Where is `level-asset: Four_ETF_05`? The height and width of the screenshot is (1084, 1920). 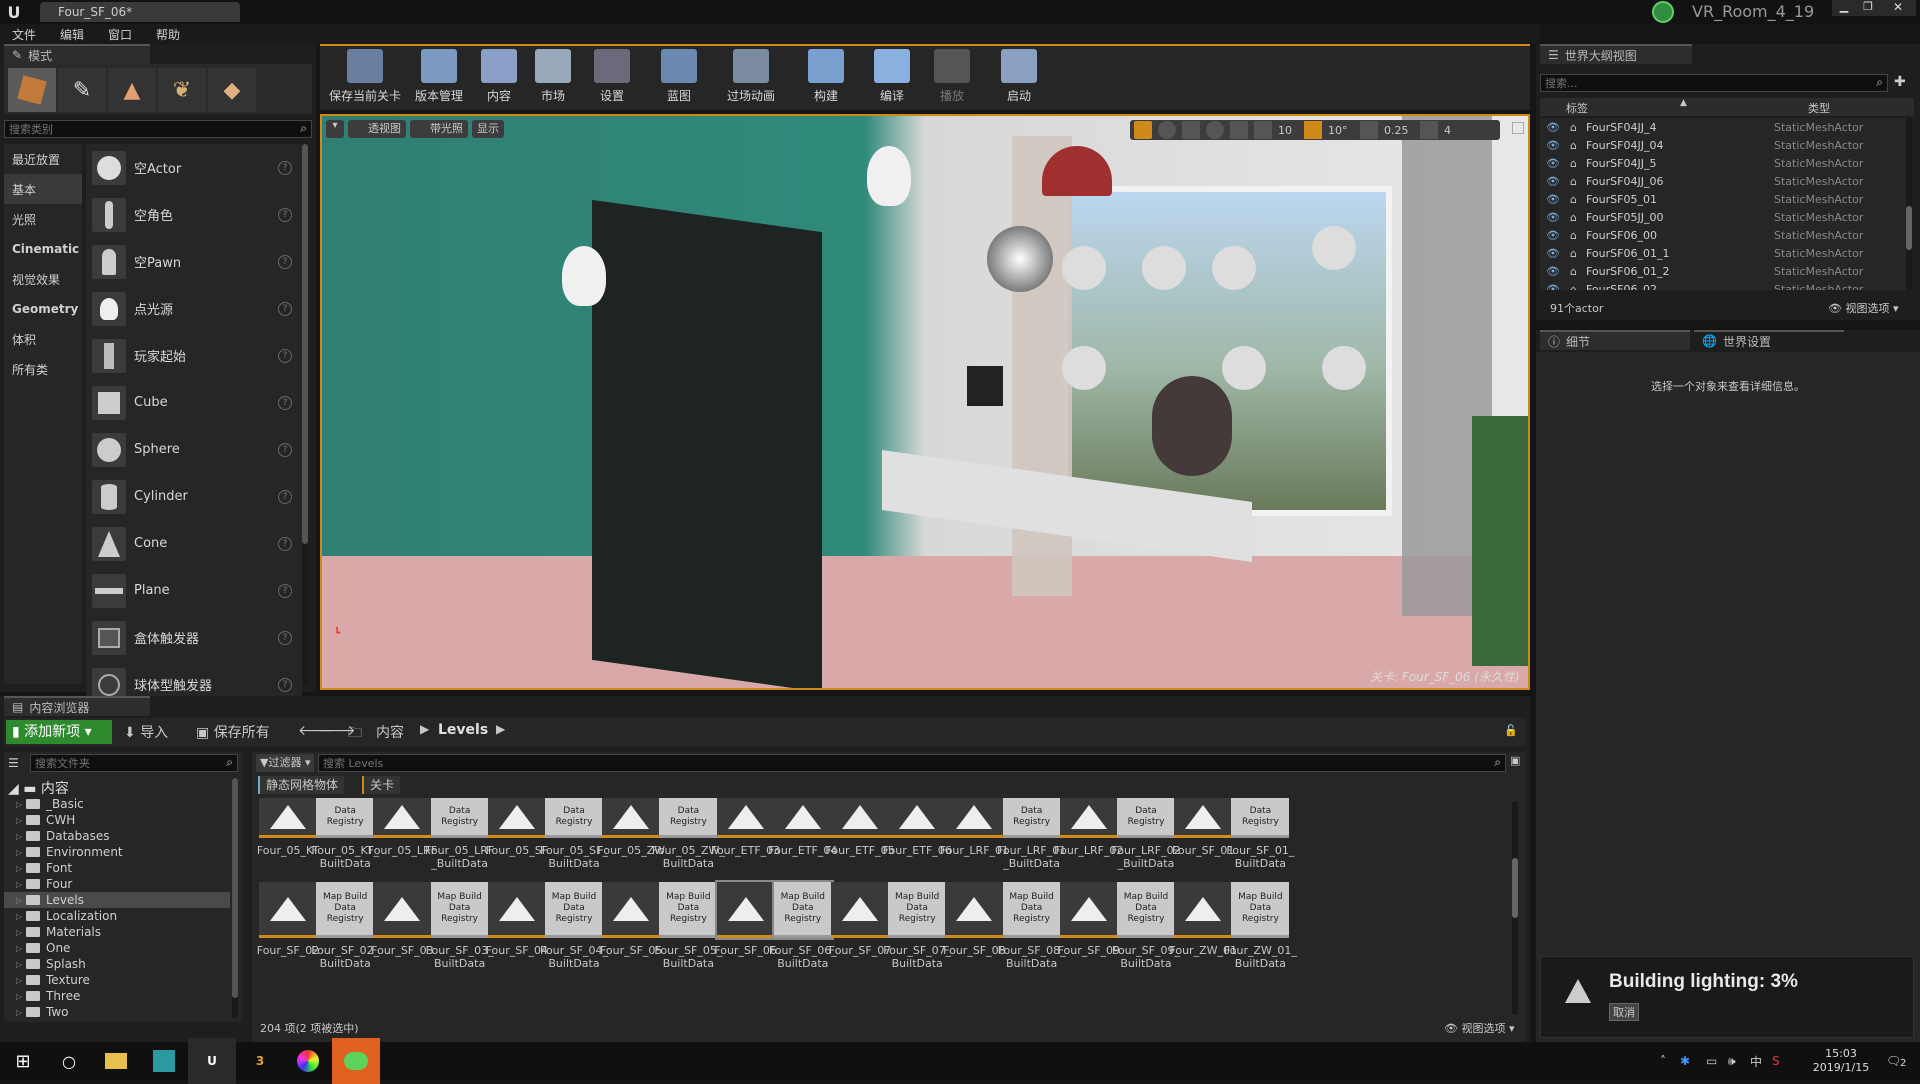
level-asset: Four_ETF_05 is located at coordinates (860, 834).